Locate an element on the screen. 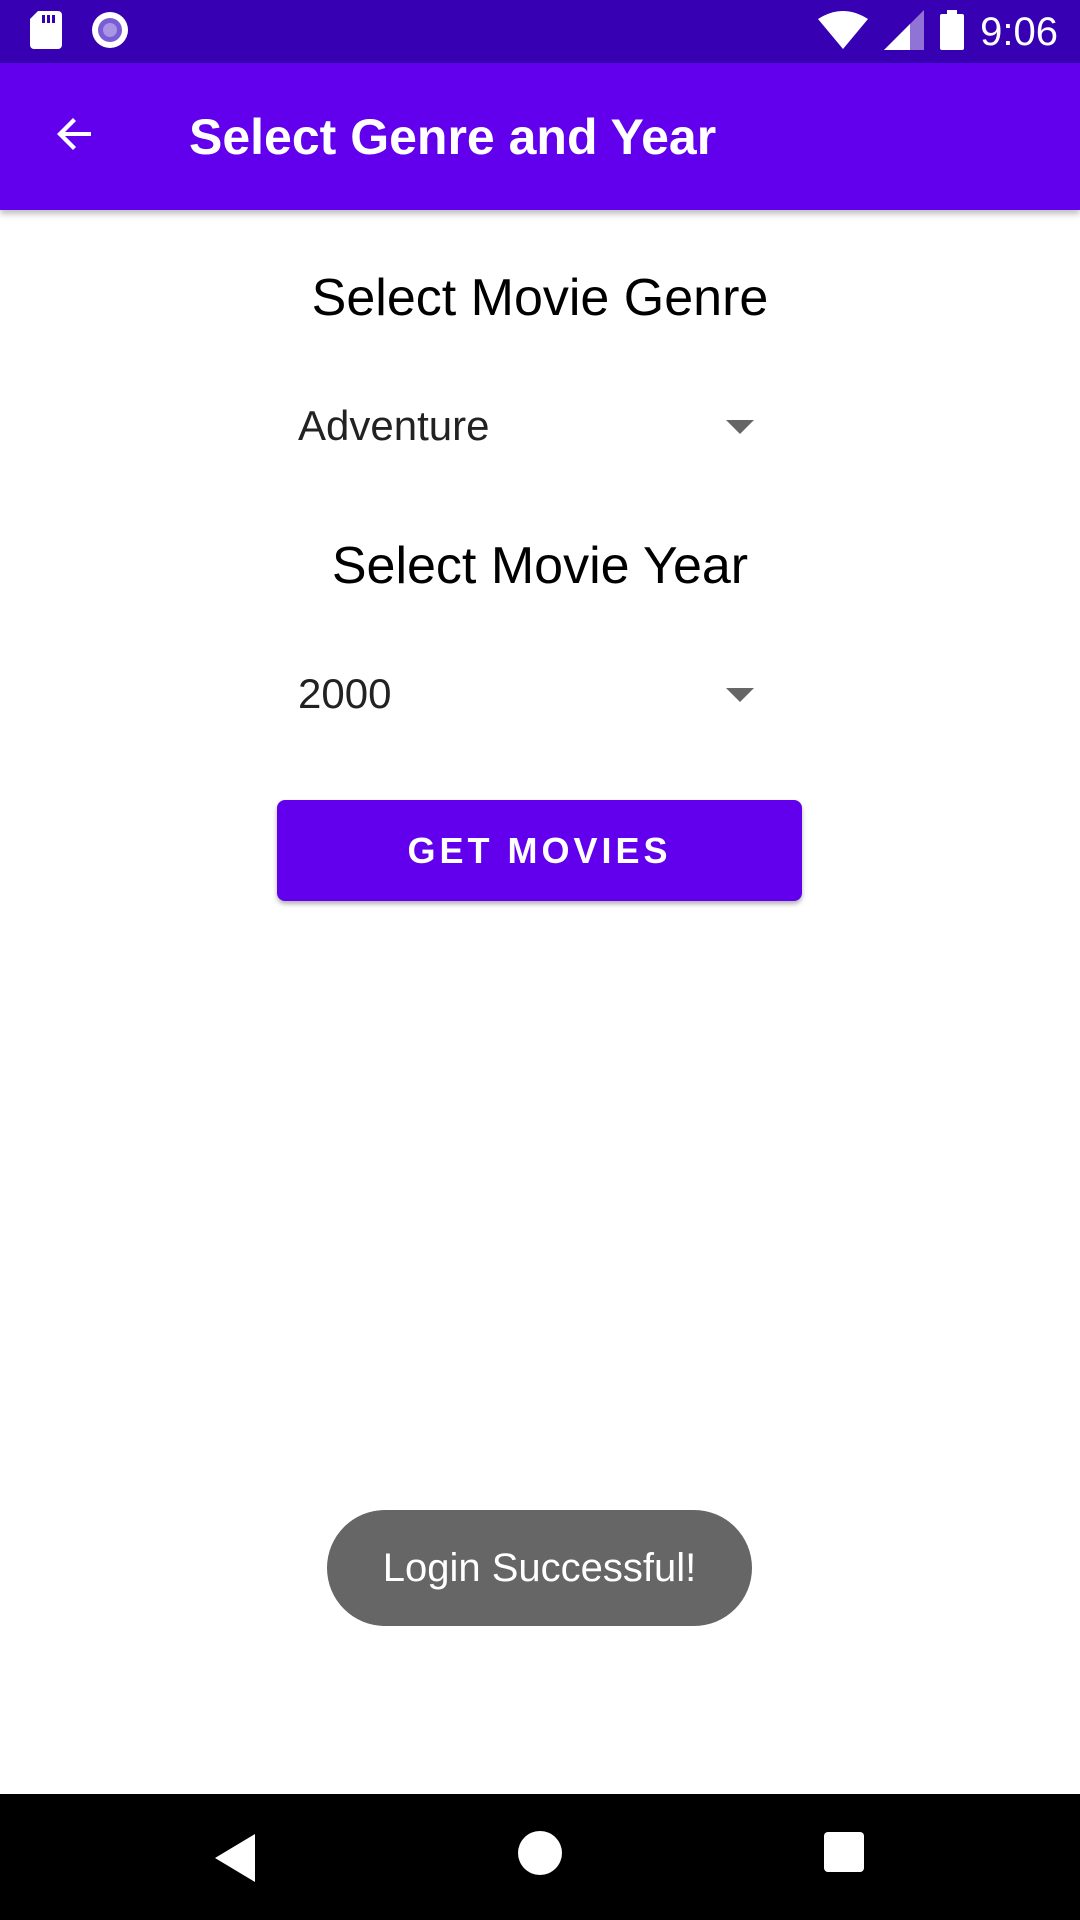  year-heading: Select Movie Year is located at coordinates (540, 566).